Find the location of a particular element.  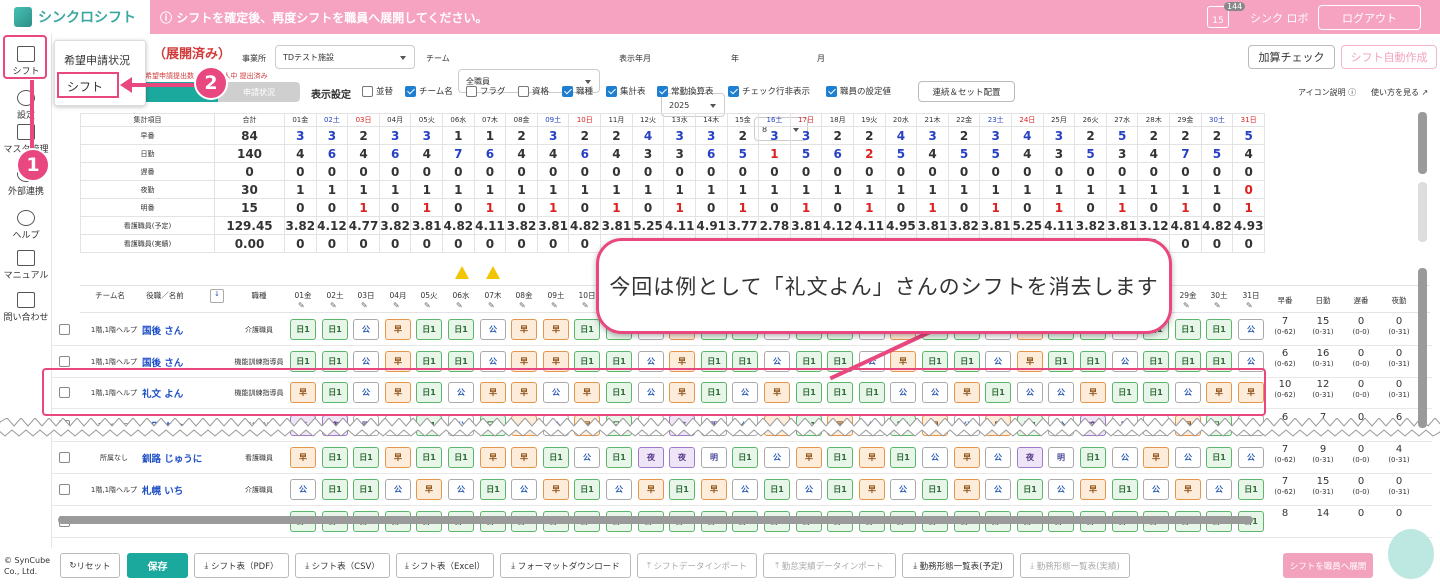

option-job-type: 職種 is located at coordinates (577, 91).